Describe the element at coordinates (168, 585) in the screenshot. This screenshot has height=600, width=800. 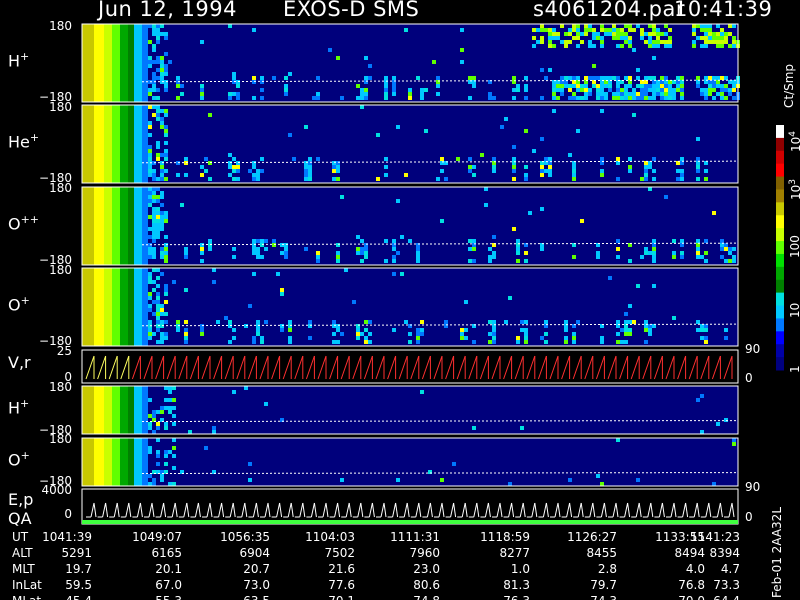
I see `footer-cell: 67.0` at that location.